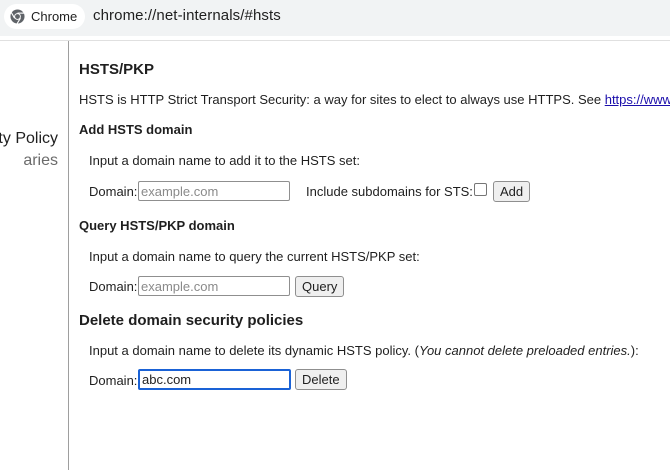  Describe the element at coordinates (17, 16) in the screenshot. I see `chrome-icon` at that location.